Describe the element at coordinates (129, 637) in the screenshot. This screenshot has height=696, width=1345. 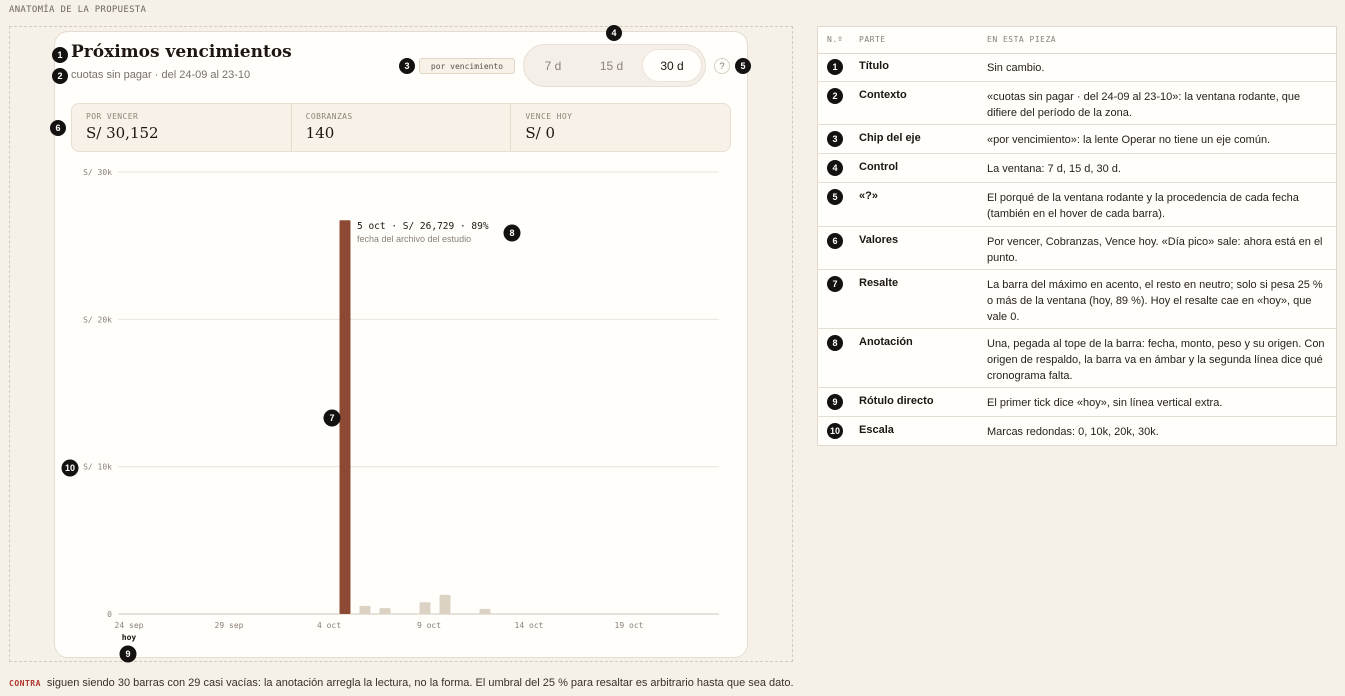
I see `today-label: hoy` at that location.